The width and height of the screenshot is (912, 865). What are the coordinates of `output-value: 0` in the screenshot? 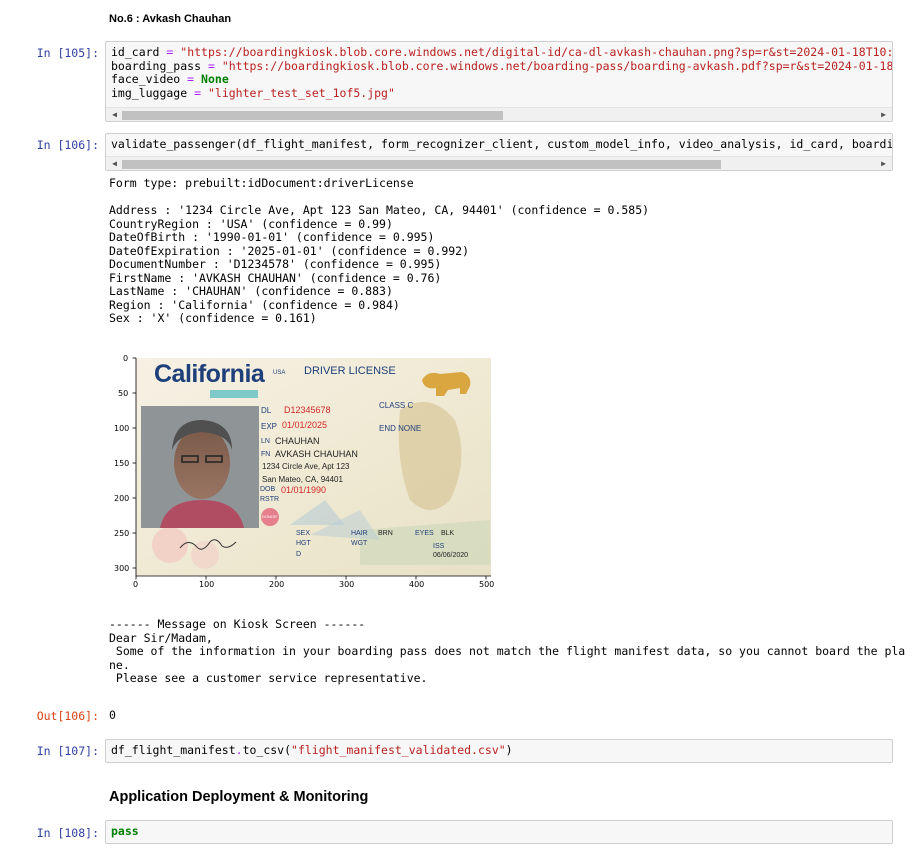 It's located at (112, 715).